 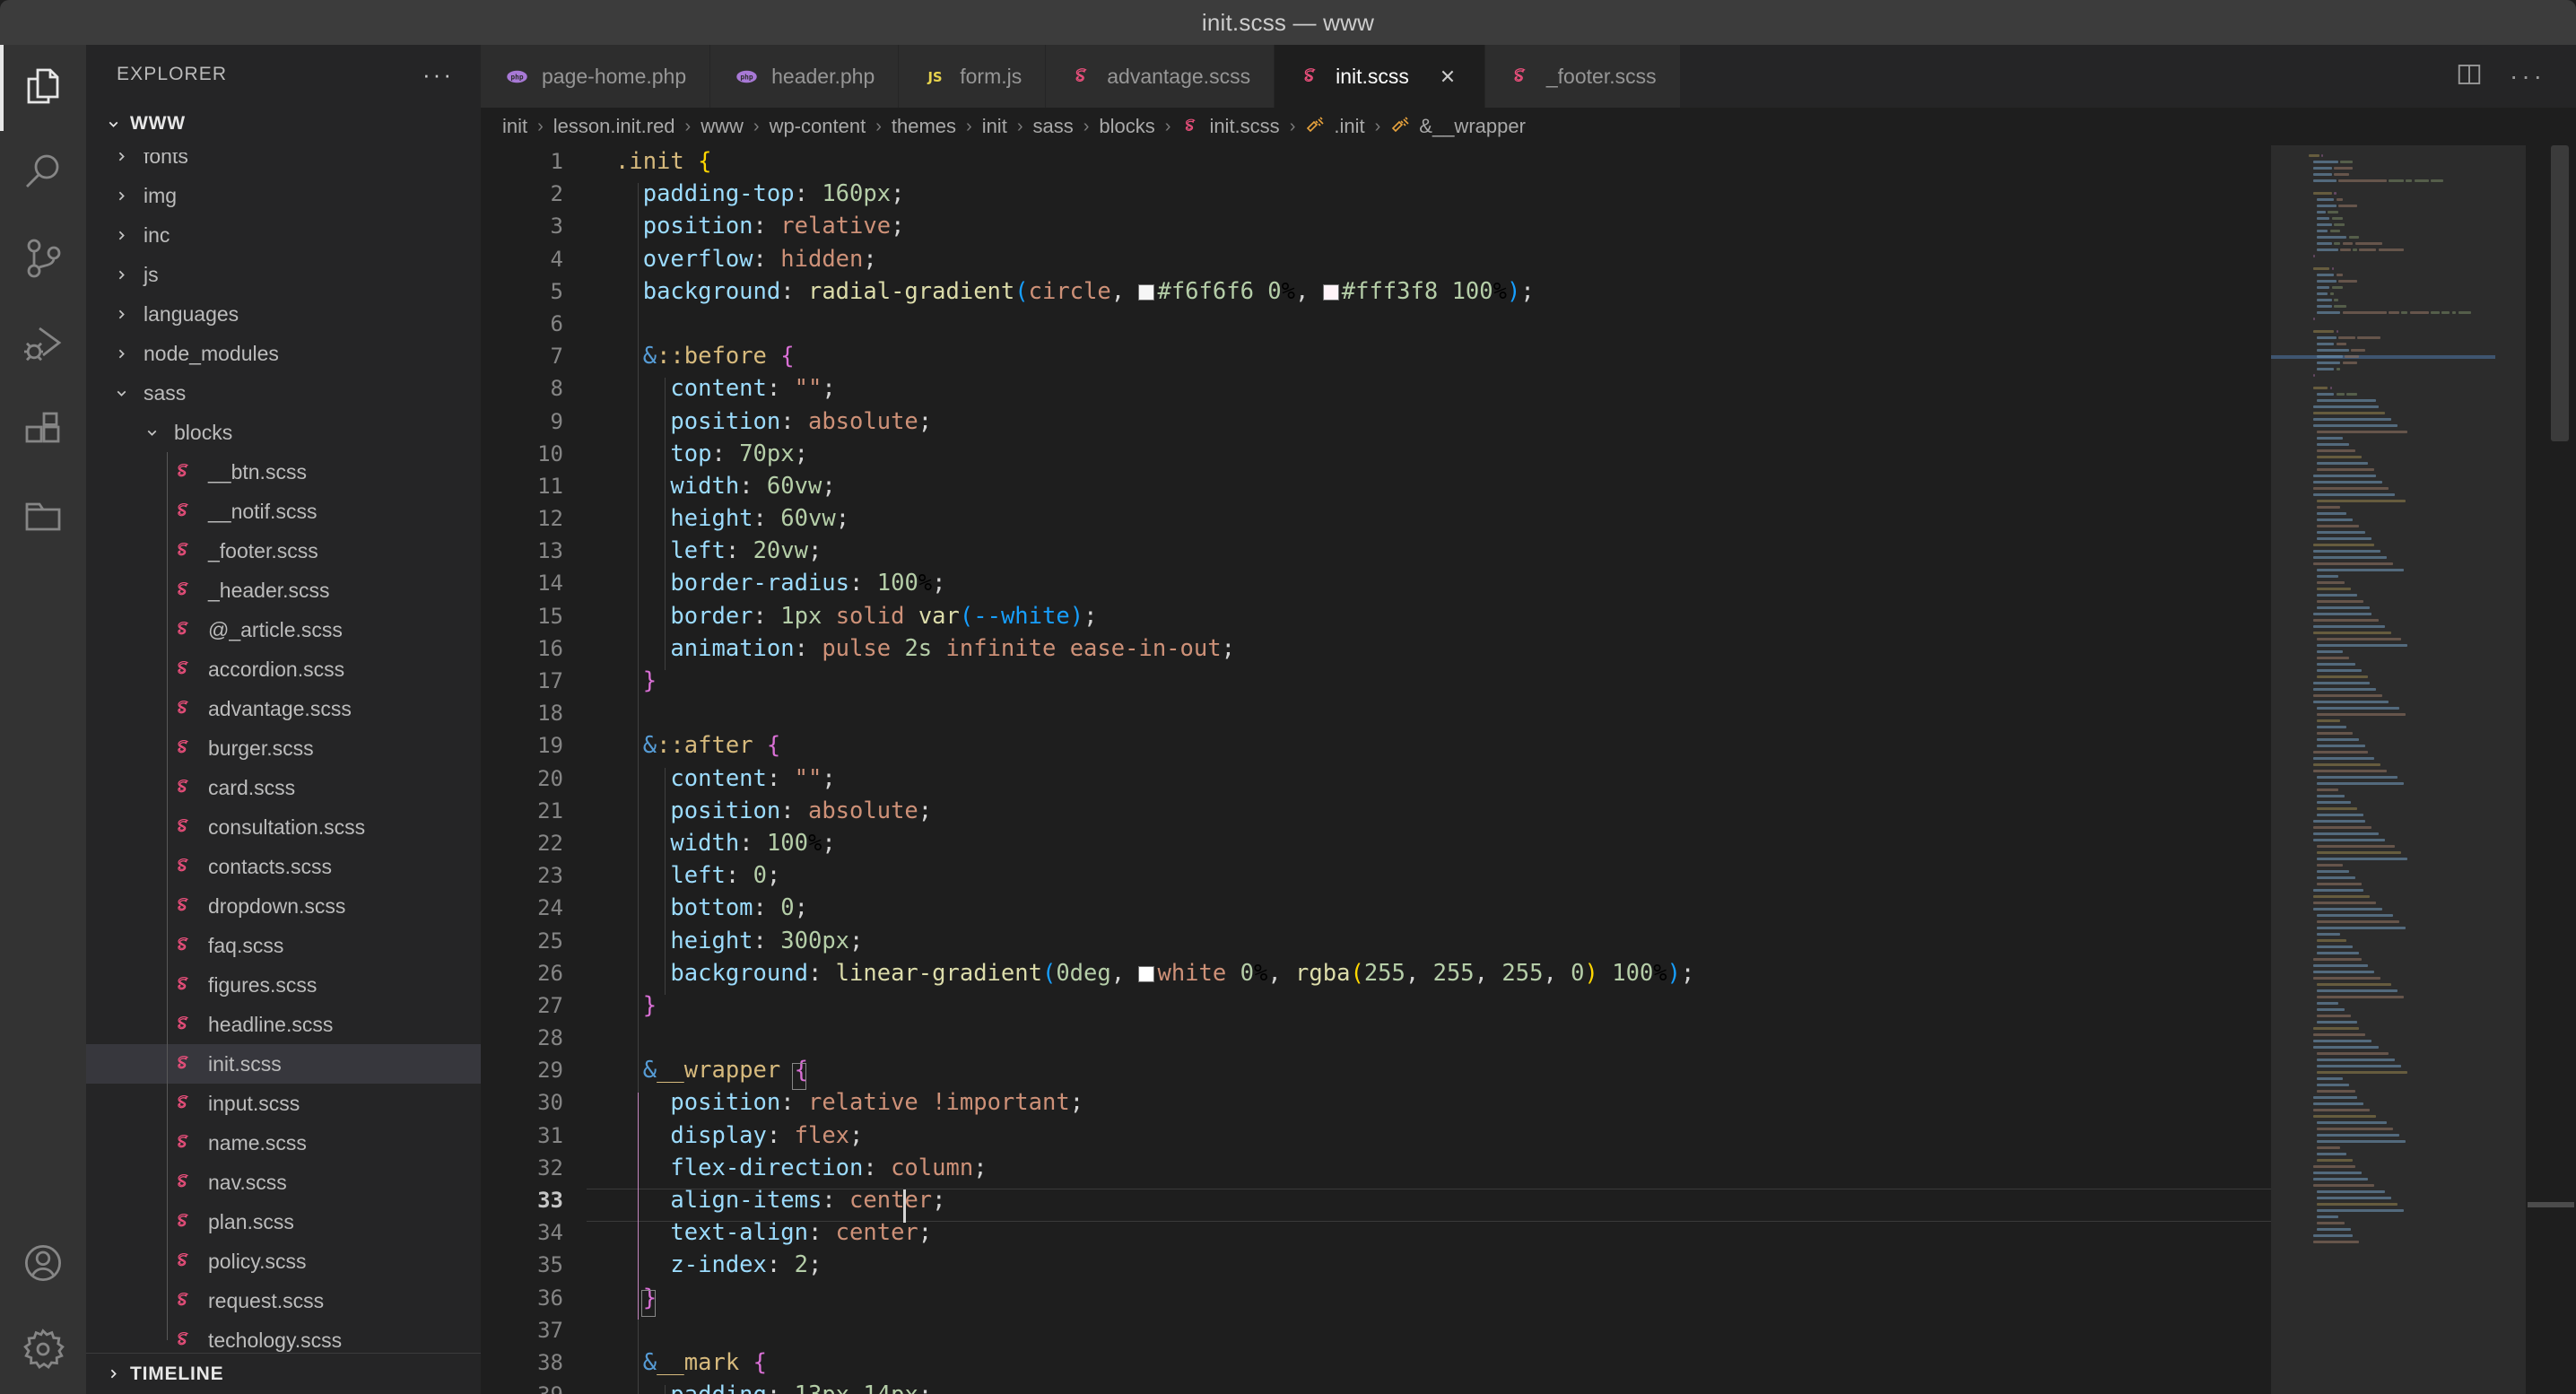 What do you see at coordinates (805, 76) in the screenshot?
I see `tab-header.php: php header.php` at bounding box center [805, 76].